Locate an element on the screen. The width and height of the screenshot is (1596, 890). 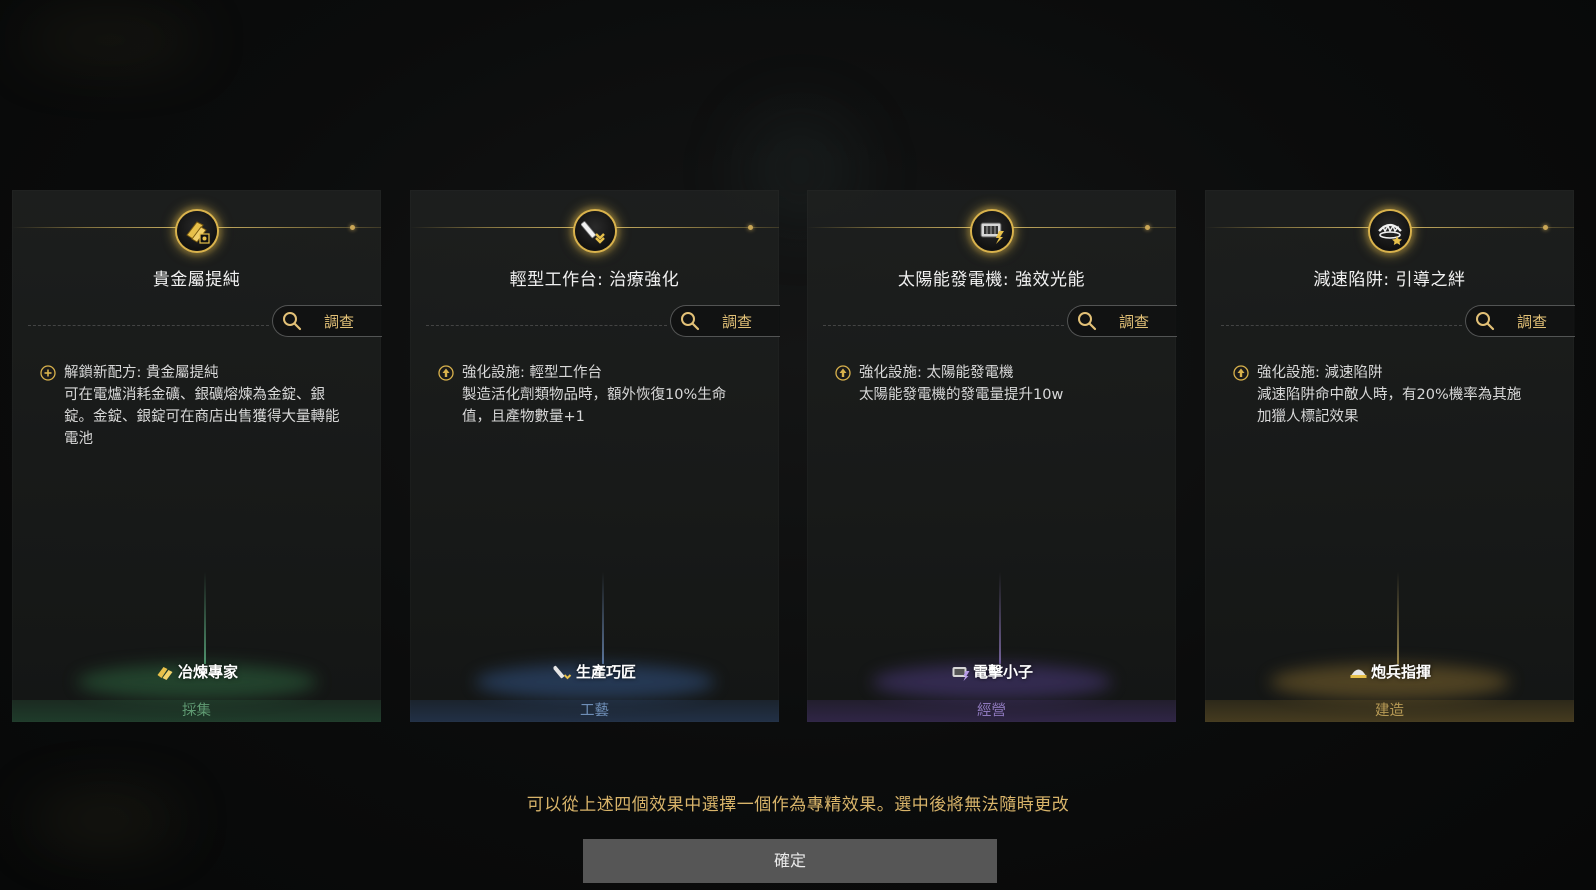
category-label: 建造 is located at coordinates (1389, 711).